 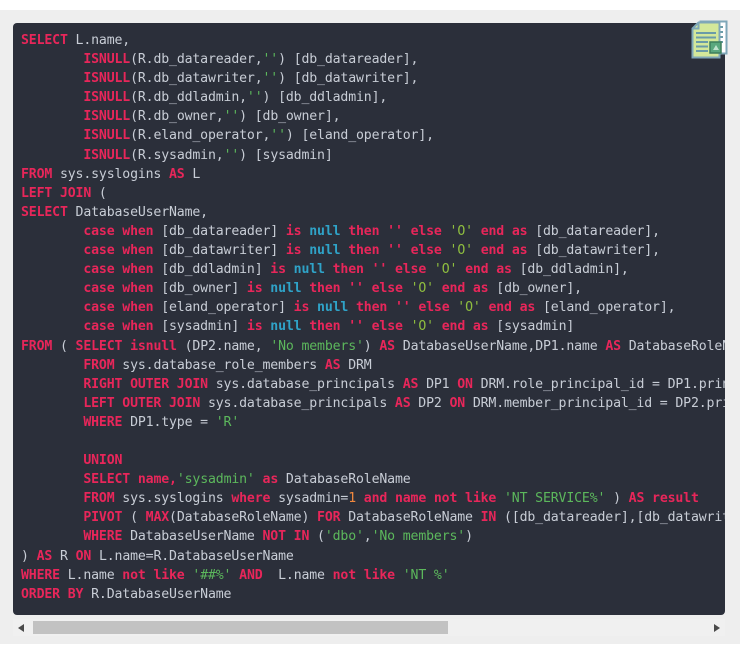 I want to click on code-token: IN, so click(x=488, y=518).